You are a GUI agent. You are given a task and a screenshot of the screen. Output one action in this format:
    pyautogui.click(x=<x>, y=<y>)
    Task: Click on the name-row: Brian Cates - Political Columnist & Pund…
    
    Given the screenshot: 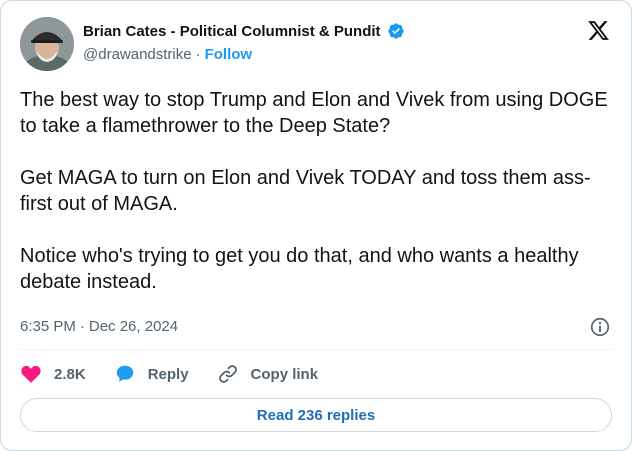 What is the action you would take?
    pyautogui.click(x=244, y=31)
    